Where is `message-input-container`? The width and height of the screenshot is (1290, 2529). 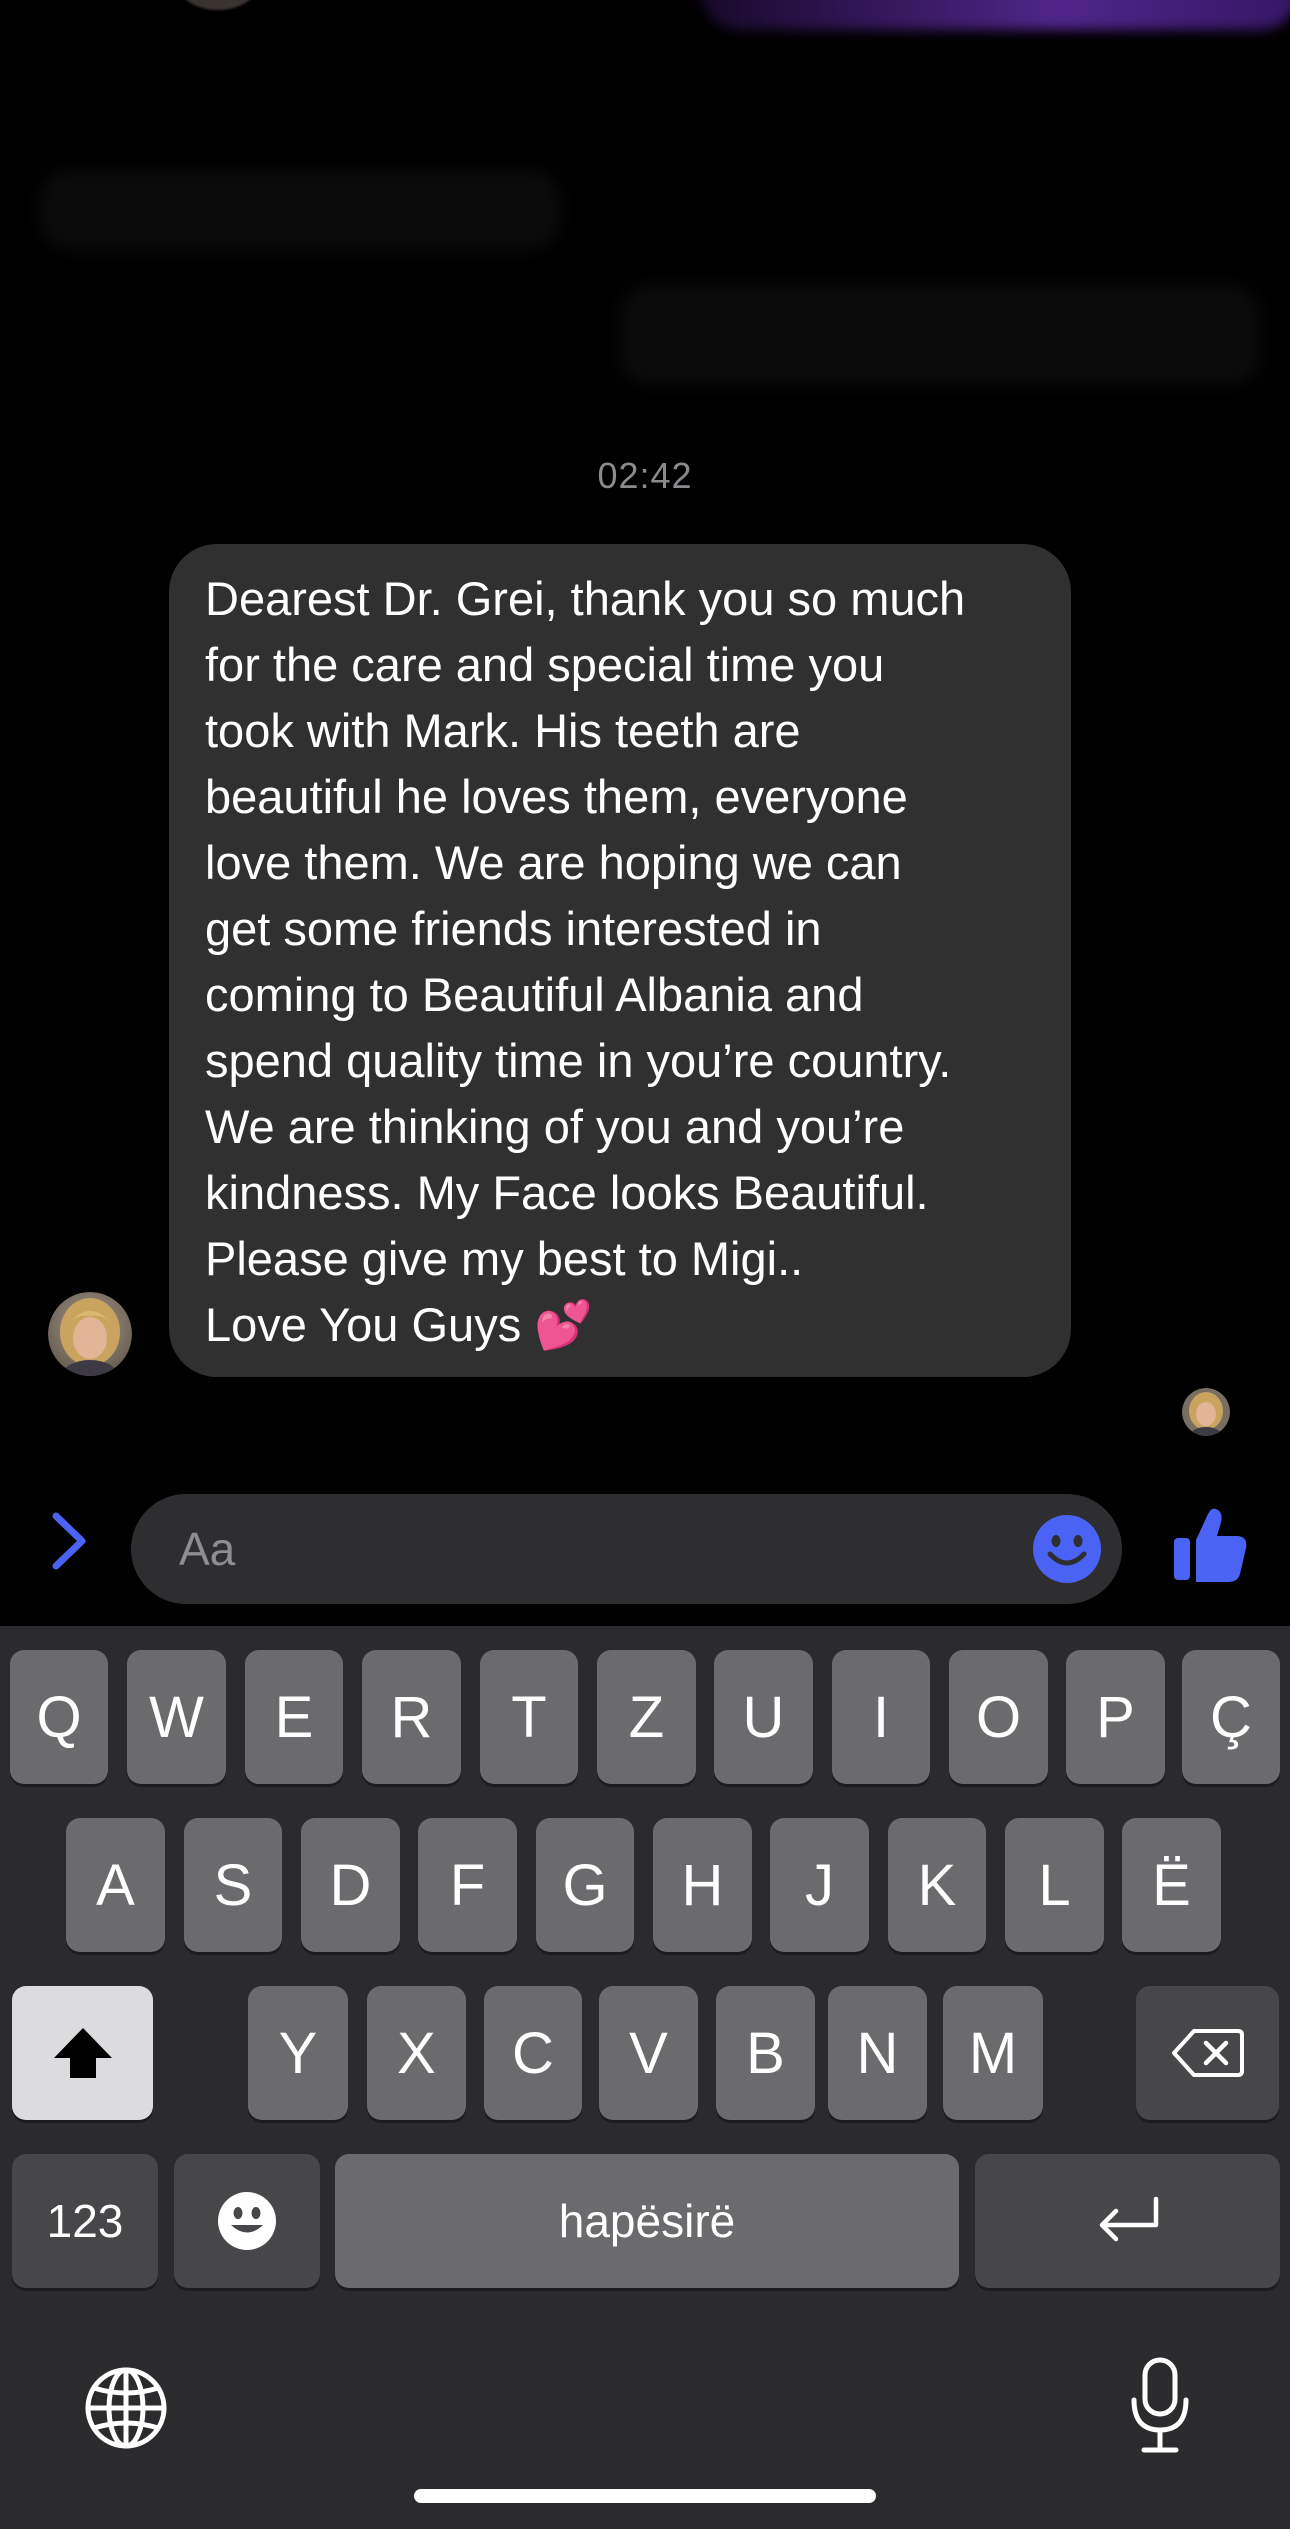
message-input-container is located at coordinates (626, 1549).